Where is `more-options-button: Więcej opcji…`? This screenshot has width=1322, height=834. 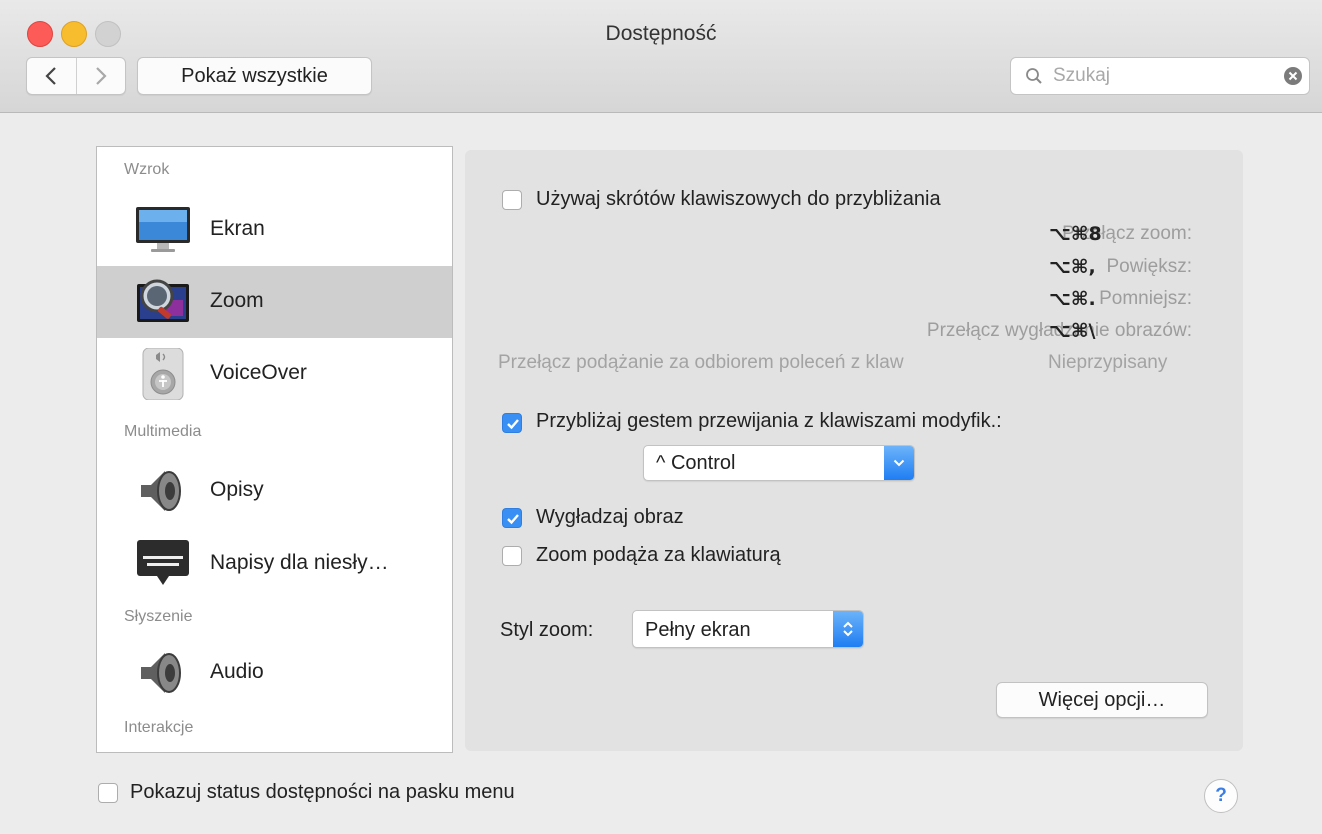 more-options-button: Więcej opcji… is located at coordinates (1102, 700).